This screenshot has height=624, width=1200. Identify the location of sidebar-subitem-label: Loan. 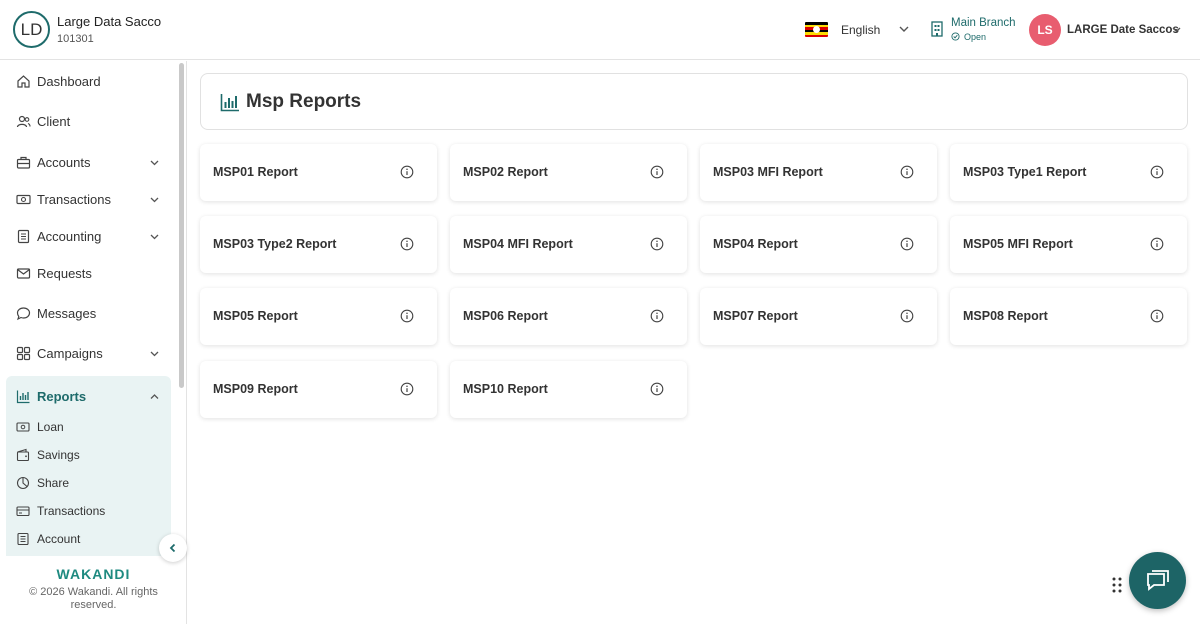
(50, 427).